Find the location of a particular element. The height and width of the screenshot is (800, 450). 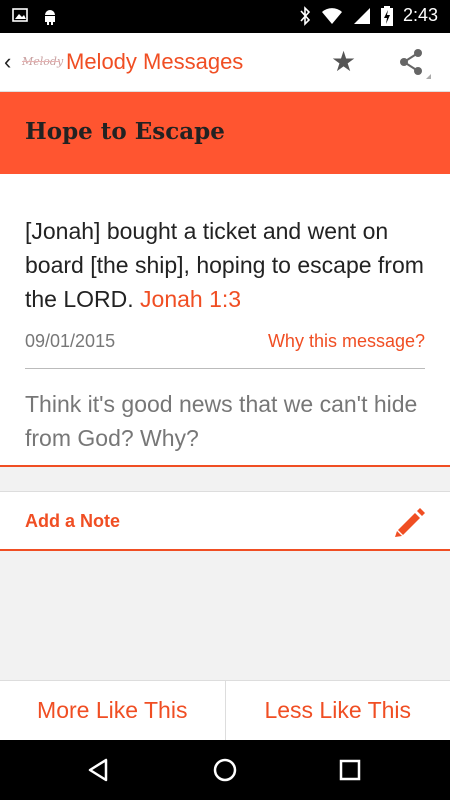

why-this-message-link: Why this message? is located at coordinates (346, 341).